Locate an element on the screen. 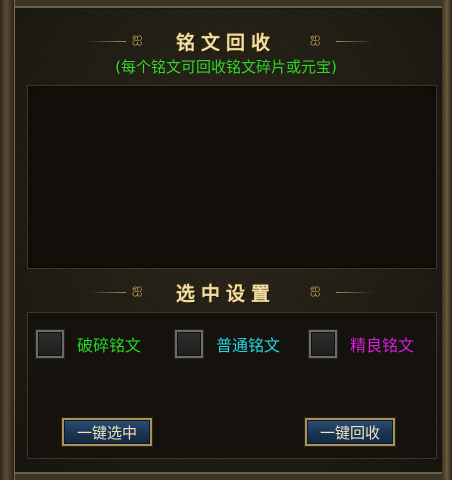  option-normal-inscription: 普通铭文 is located at coordinates (227, 344).